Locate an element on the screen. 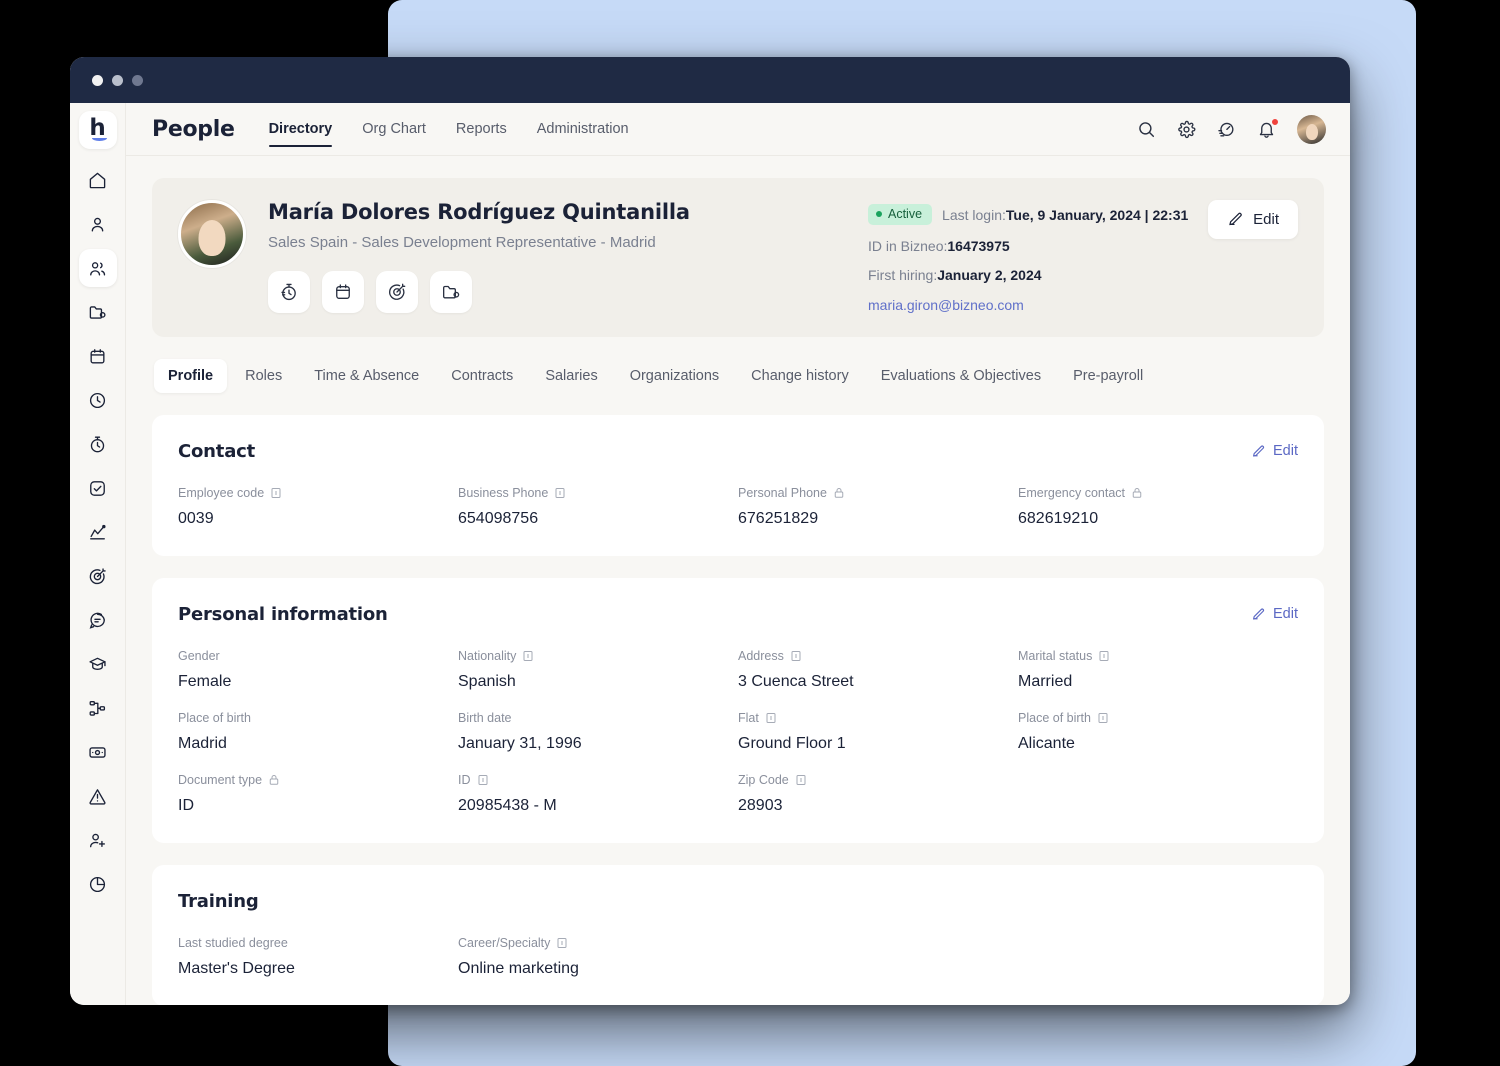 Image resolution: width=1500 pixels, height=1066 pixels. topbar-actions is located at coordinates (1231, 129).